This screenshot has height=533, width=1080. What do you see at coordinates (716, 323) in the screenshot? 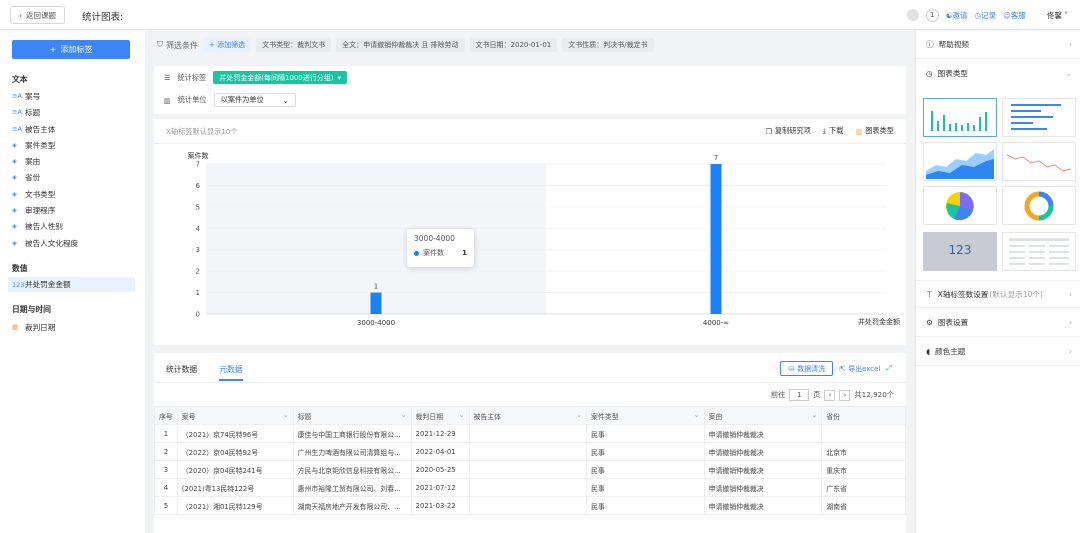
I see `x-tick-label: 4000-∞` at bounding box center [716, 323].